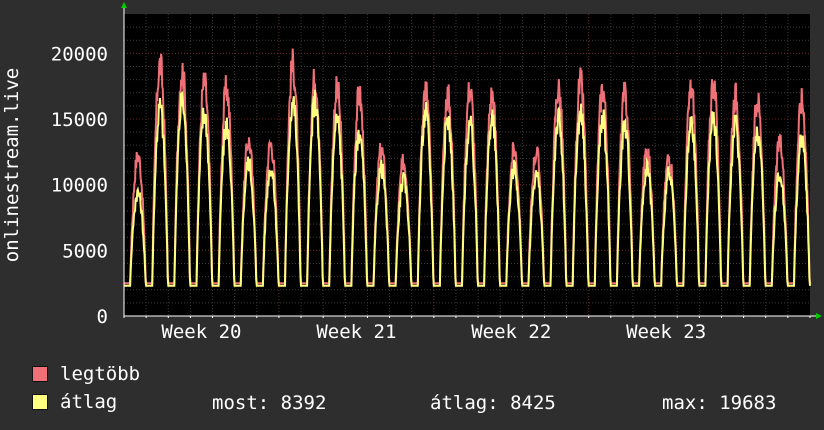 The width and height of the screenshot is (824, 430). Describe the element at coordinates (819, 316) in the screenshot. I see `x-axis-arrow` at that location.